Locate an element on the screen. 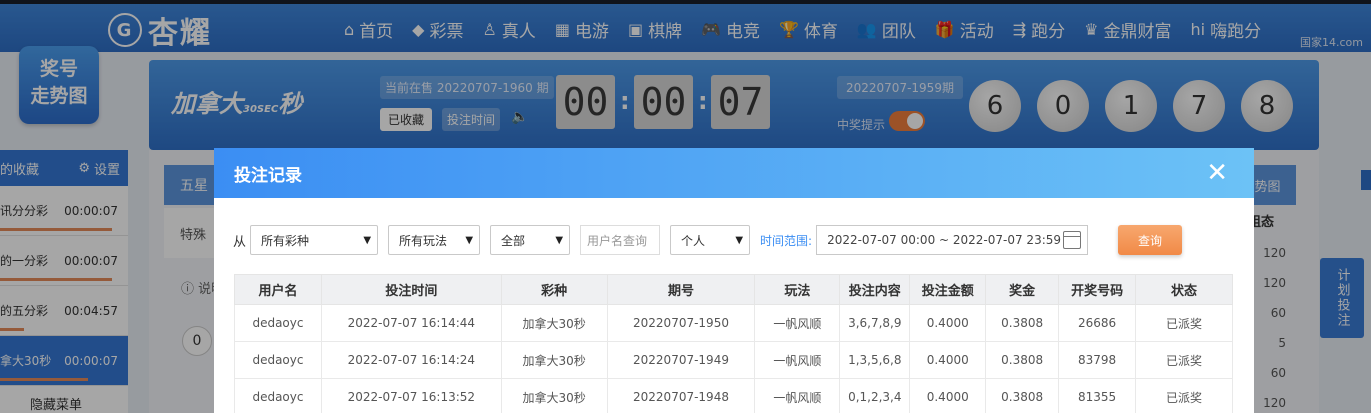  cell-draw-number: 81355 is located at coordinates (1097, 395).